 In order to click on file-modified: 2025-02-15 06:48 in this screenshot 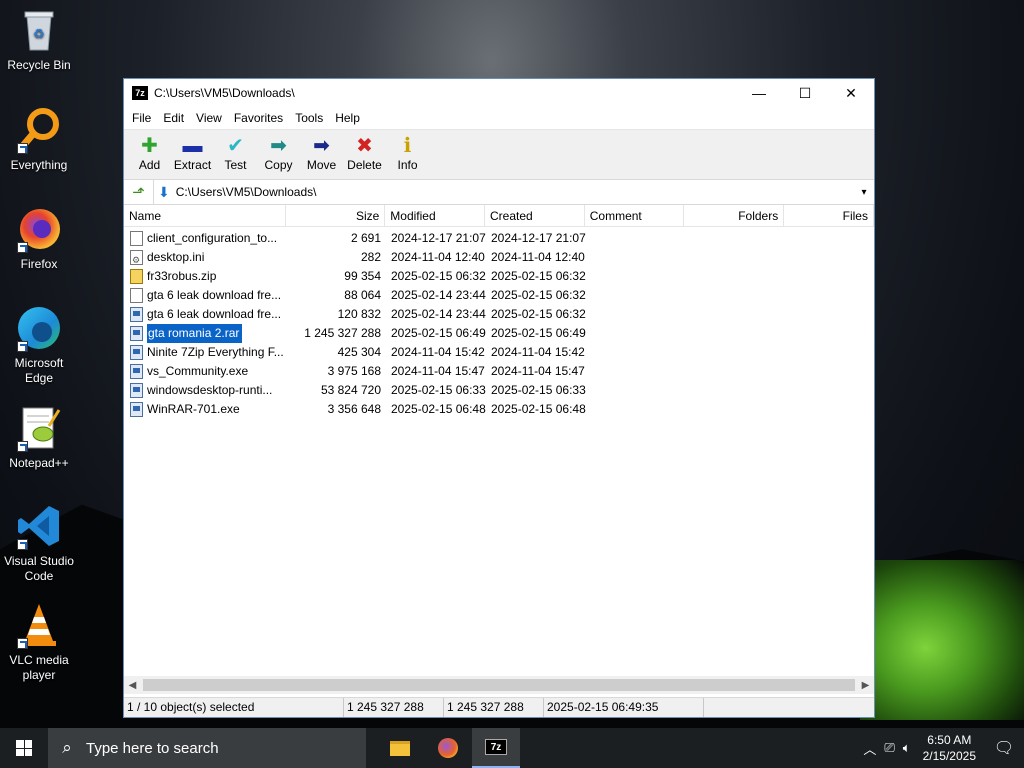, I will do `click(438, 409)`.